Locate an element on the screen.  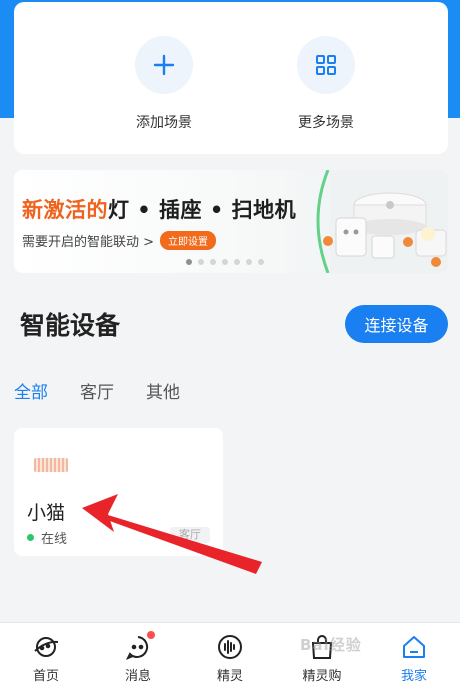
banner-subtitle-row: 需要开启的智能联动 > 立即设置 is located at coordinates (119, 240).